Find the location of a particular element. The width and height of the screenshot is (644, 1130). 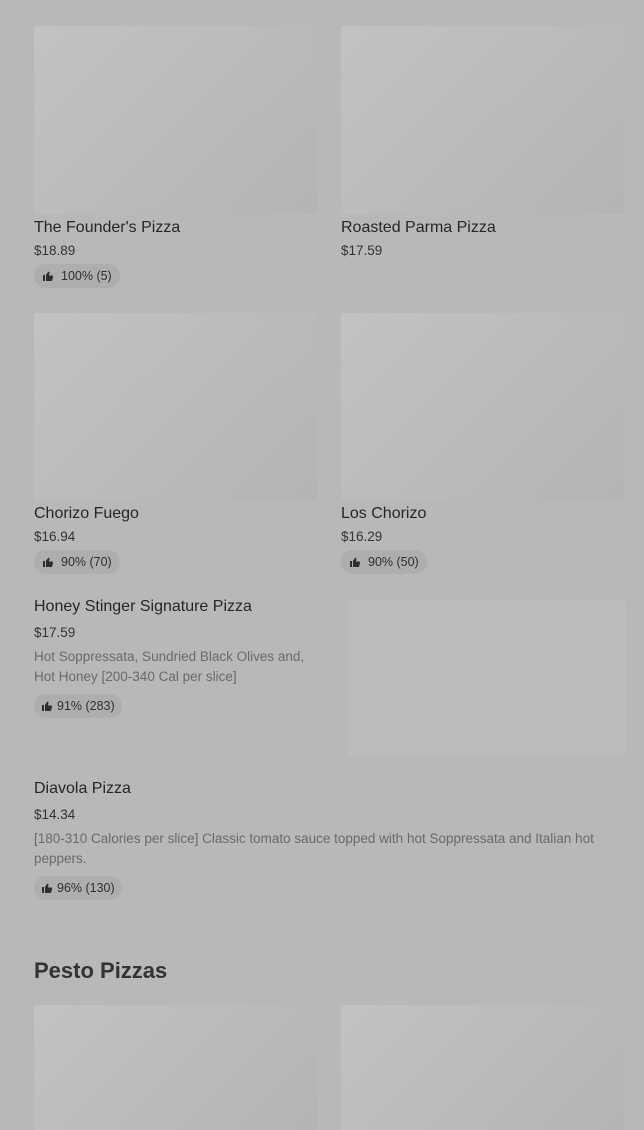

item-name: Los Chorizo is located at coordinates (384, 513).